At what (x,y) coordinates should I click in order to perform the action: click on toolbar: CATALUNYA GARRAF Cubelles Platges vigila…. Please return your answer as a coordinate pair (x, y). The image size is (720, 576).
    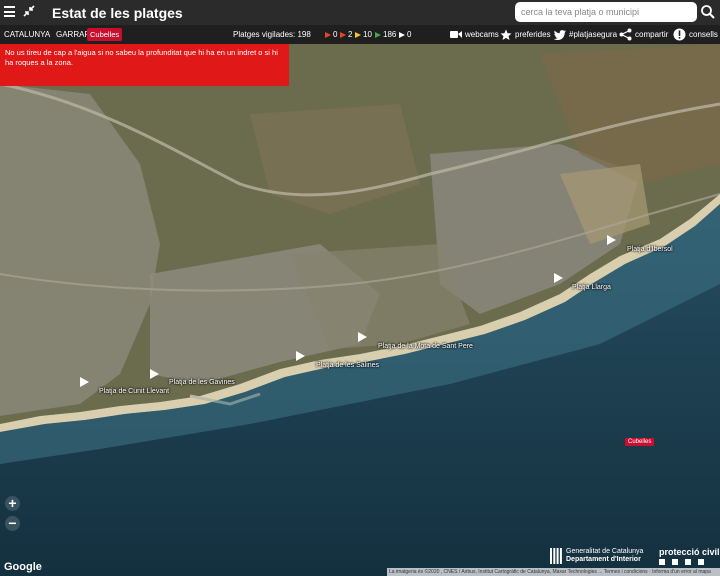
    Looking at the image, I should click on (360, 34).